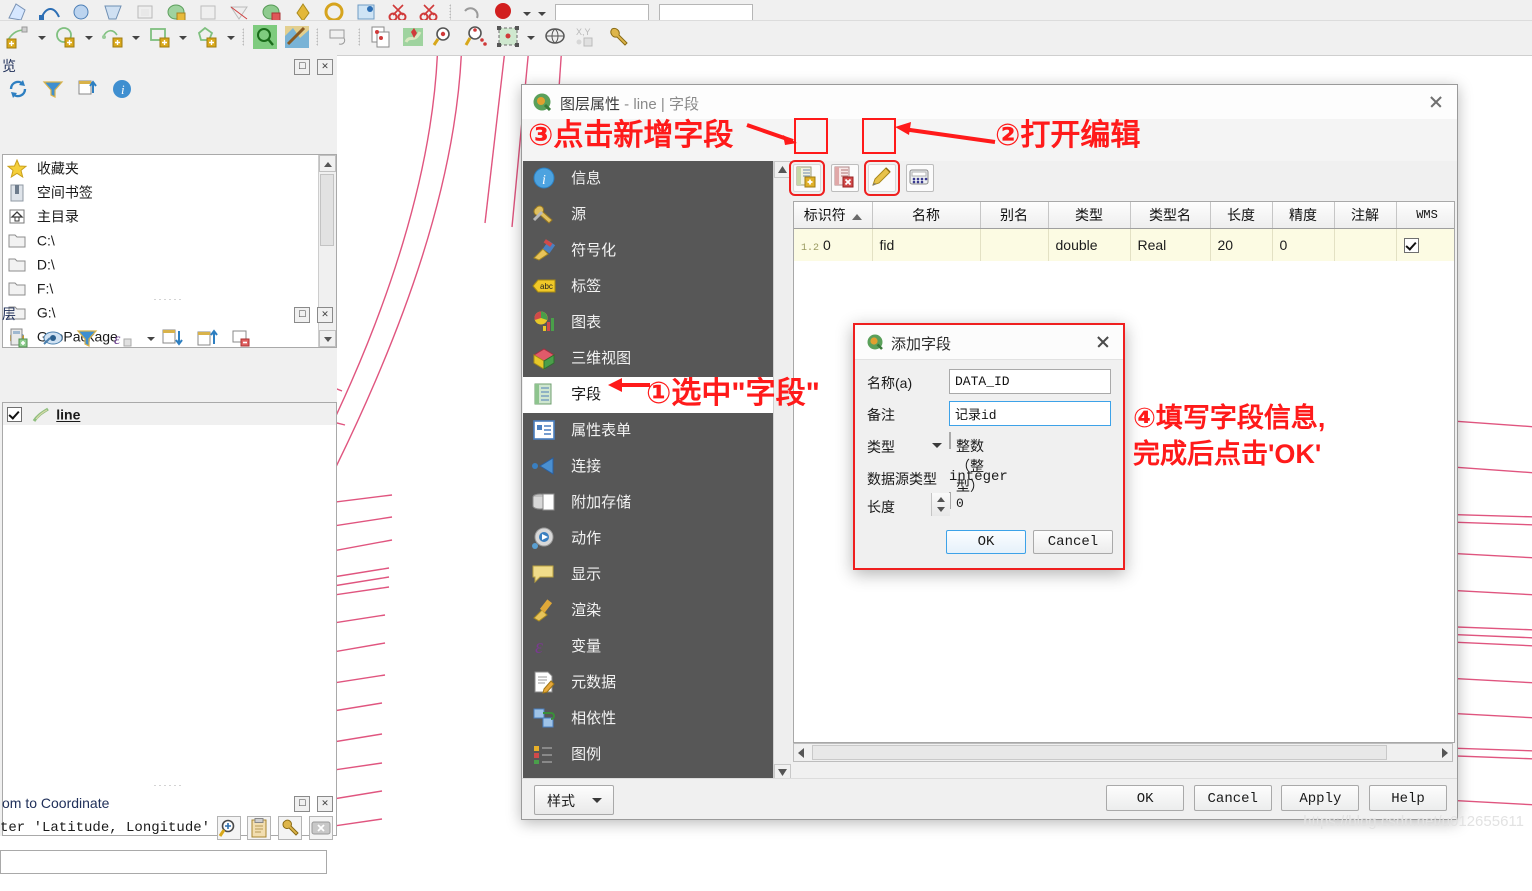 Image resolution: width=1532 pixels, height=891 pixels. Describe the element at coordinates (648, 755) in the screenshot. I see `sidebar-item-legend: 图例` at that location.